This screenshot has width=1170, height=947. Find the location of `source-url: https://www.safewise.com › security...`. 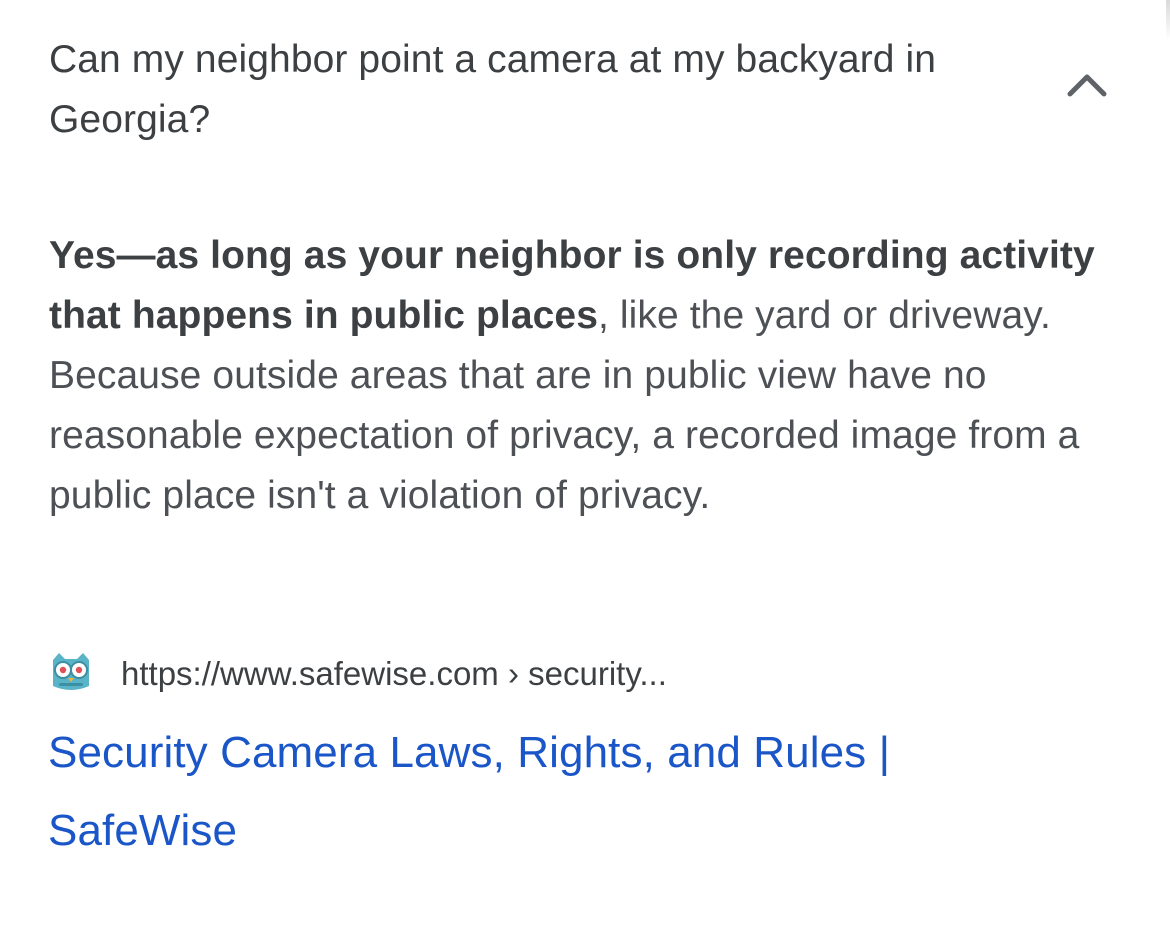

source-url: https://www.safewise.com › security... is located at coordinates (394, 674).